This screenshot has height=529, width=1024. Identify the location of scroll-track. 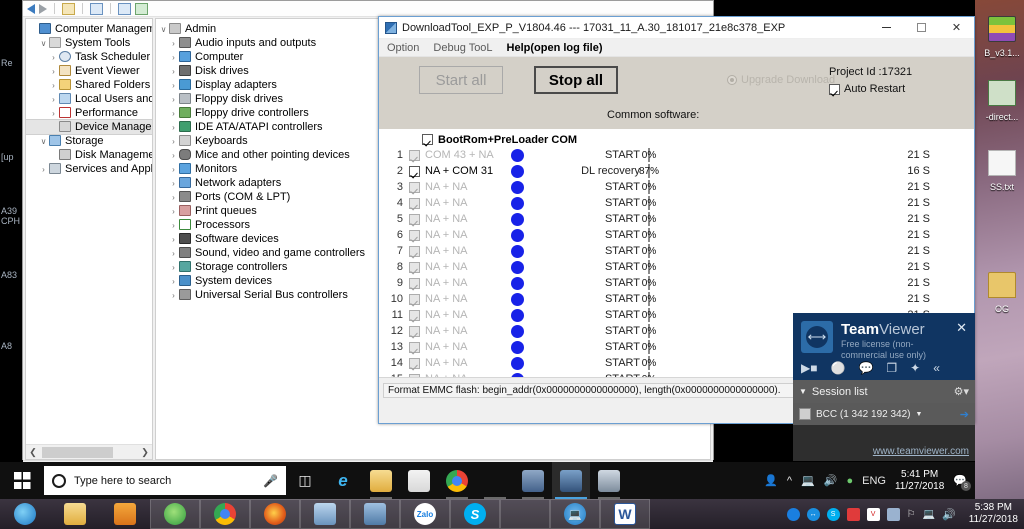
(89, 452).